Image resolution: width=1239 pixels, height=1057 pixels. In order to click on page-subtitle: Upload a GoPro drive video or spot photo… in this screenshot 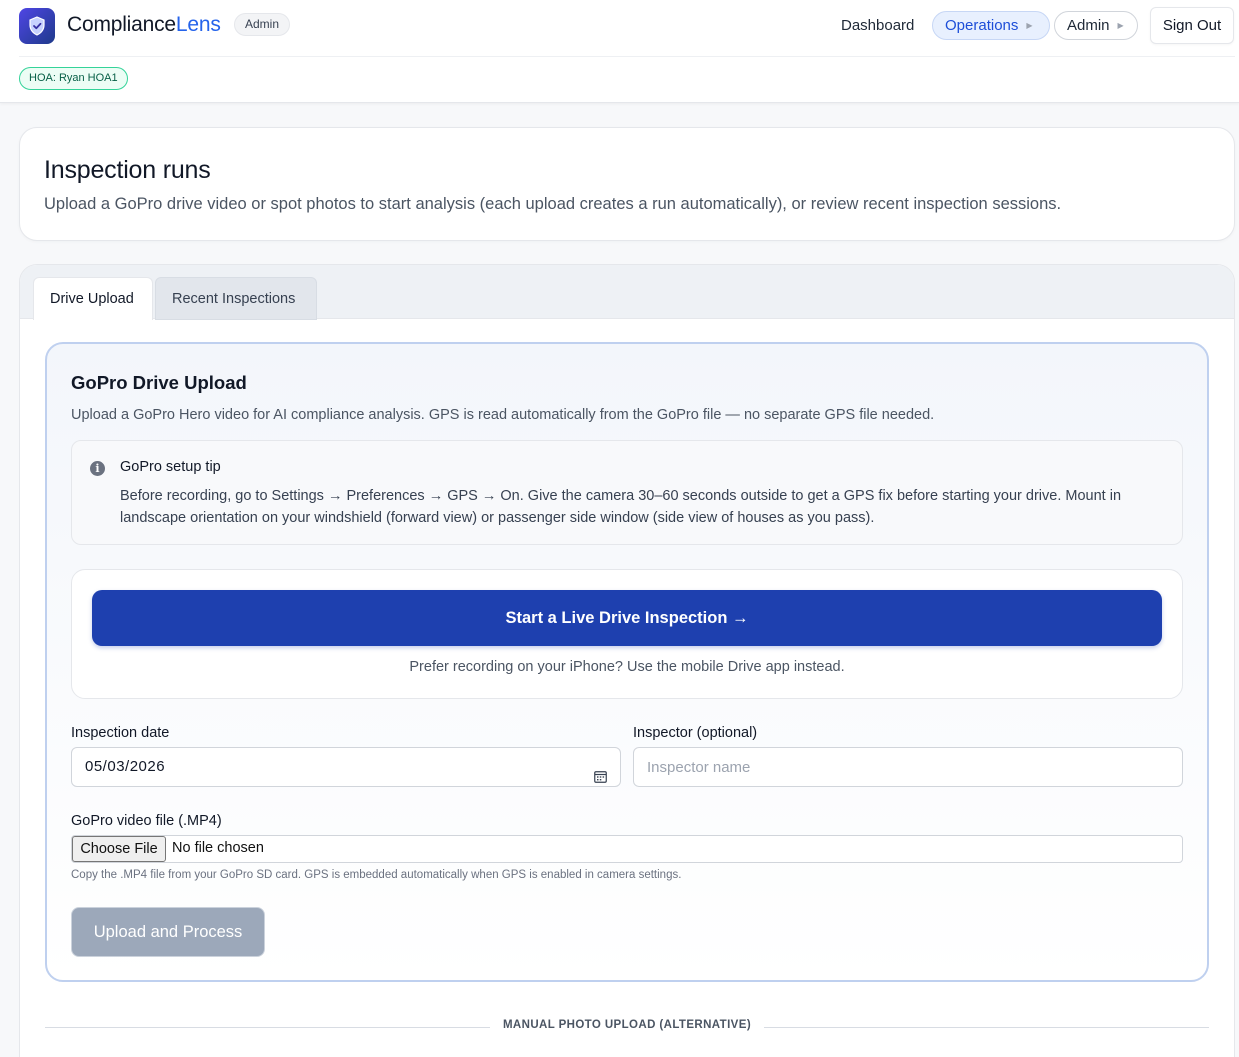, I will do `click(553, 204)`.